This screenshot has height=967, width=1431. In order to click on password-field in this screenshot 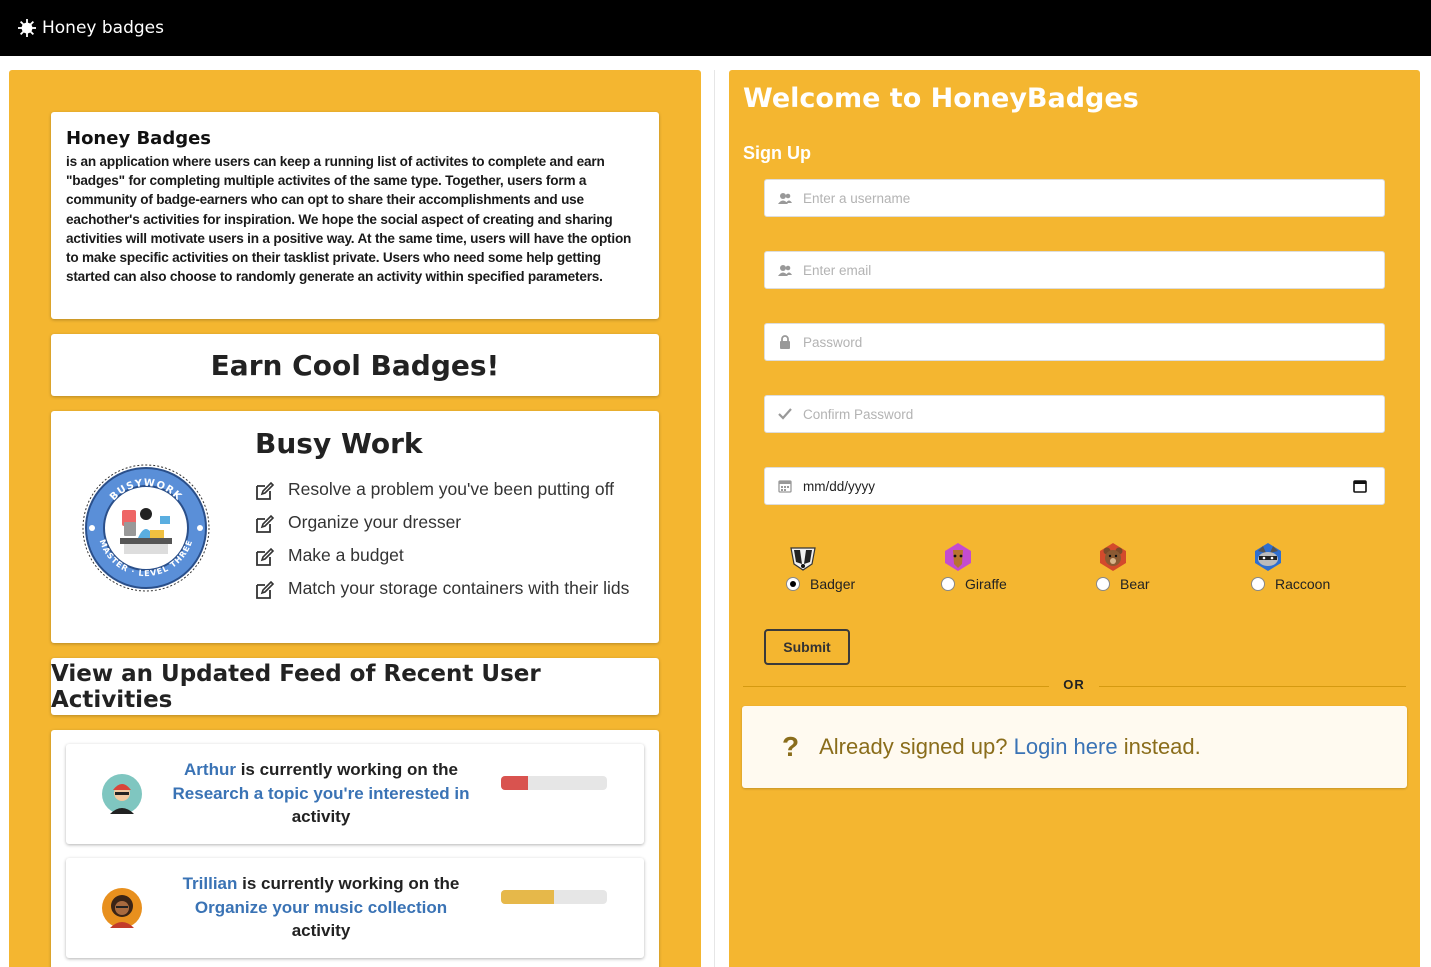, I will do `click(1074, 342)`.